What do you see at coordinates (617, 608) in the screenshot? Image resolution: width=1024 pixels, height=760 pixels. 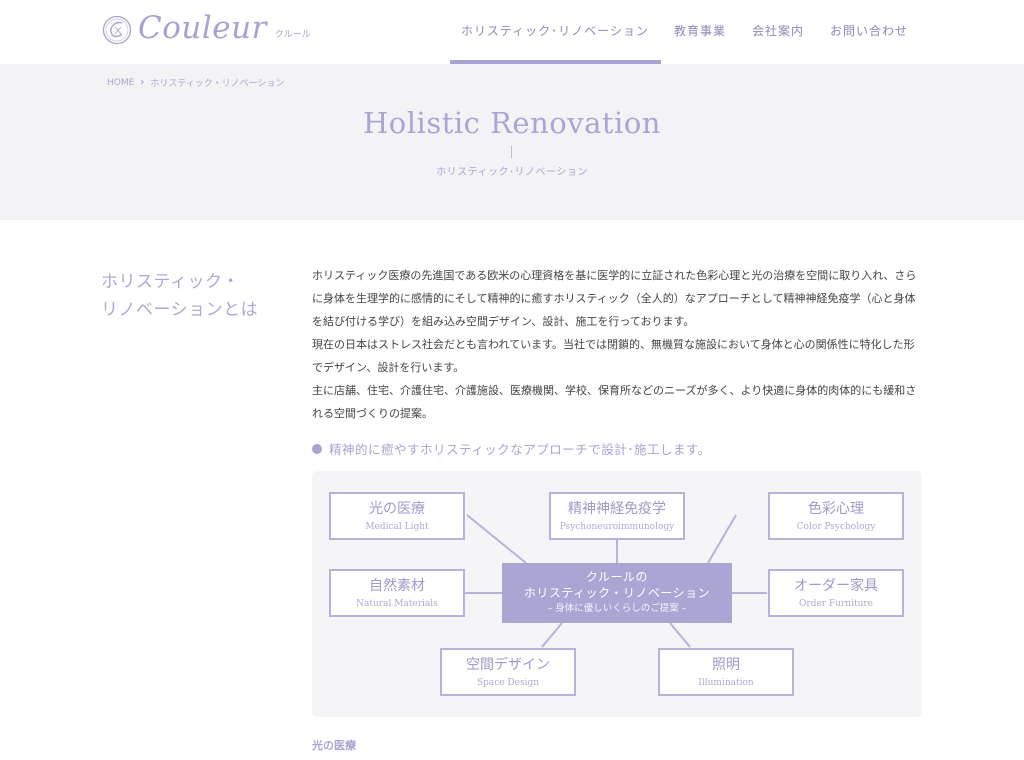 I see `center-subtitle: – 身体に優しいくらしのご提案 –` at bounding box center [617, 608].